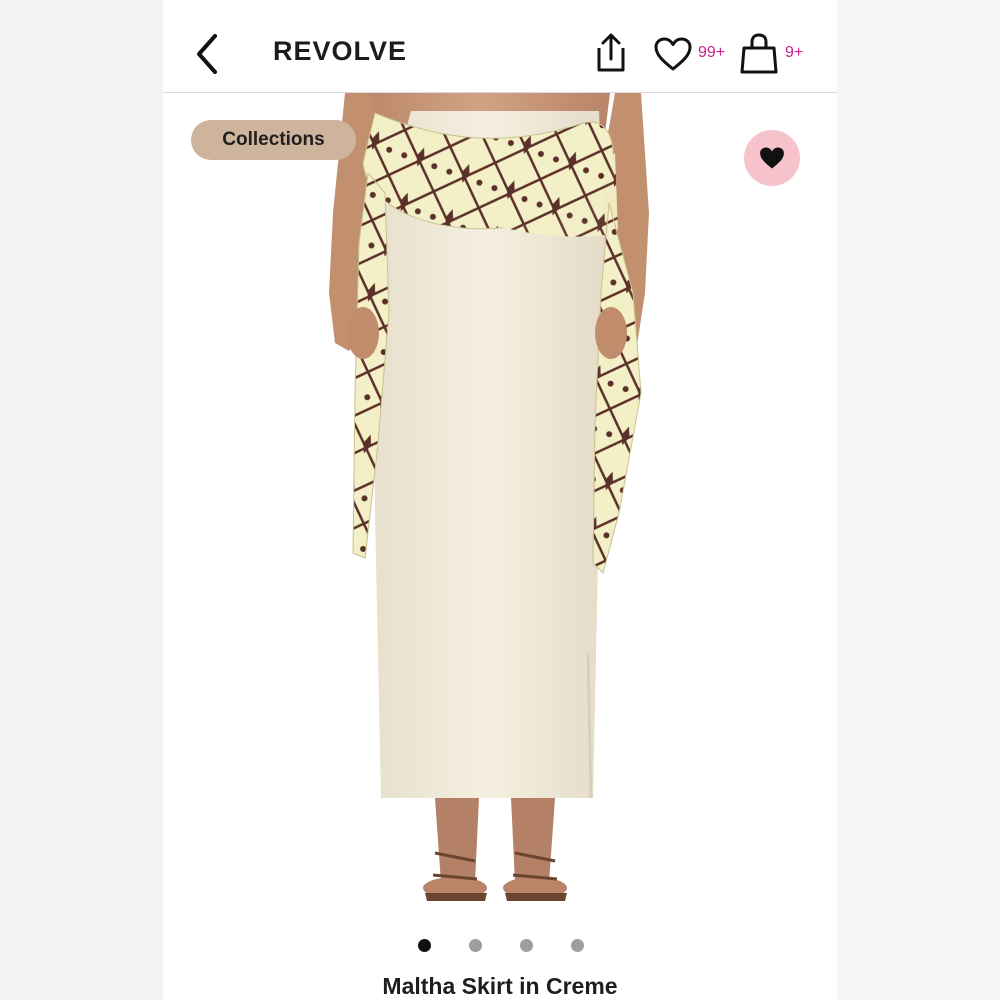 The width and height of the screenshot is (1000, 1000). Describe the element at coordinates (500, 46) in the screenshot. I see `top-bar: REVOLVE 99+ 9+` at that location.